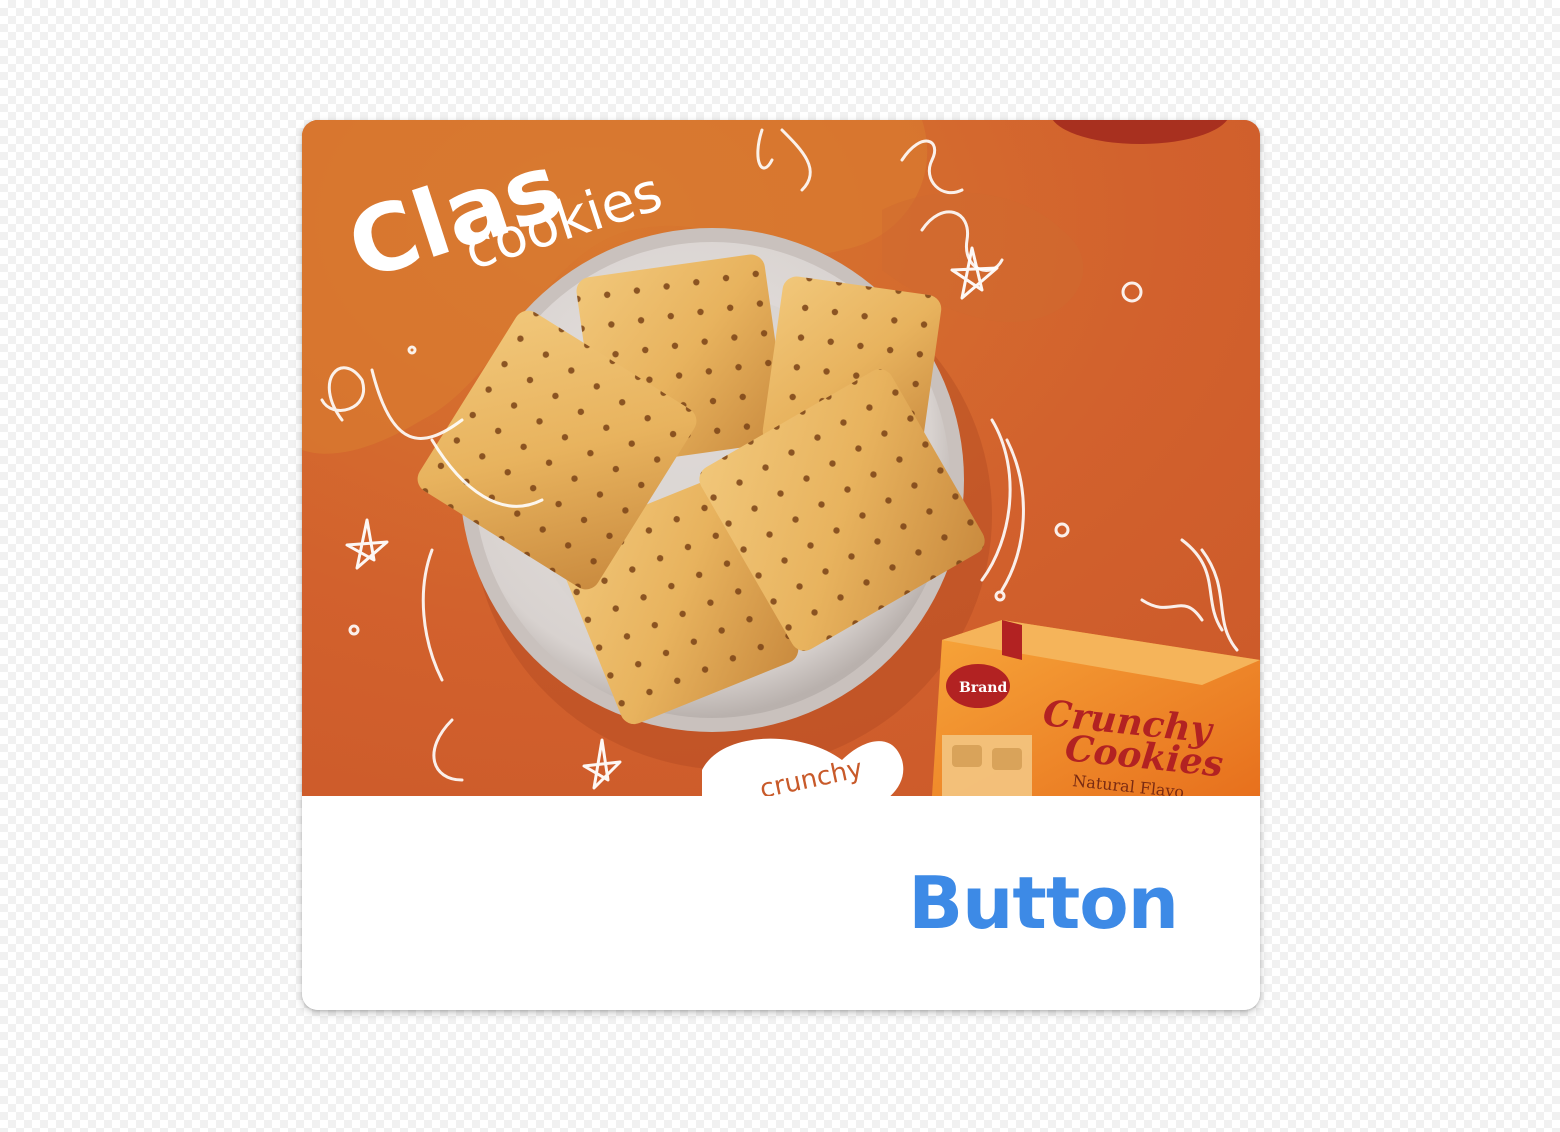 The image size is (1560, 1132). I want to click on card-actions: Button, so click(781, 903).